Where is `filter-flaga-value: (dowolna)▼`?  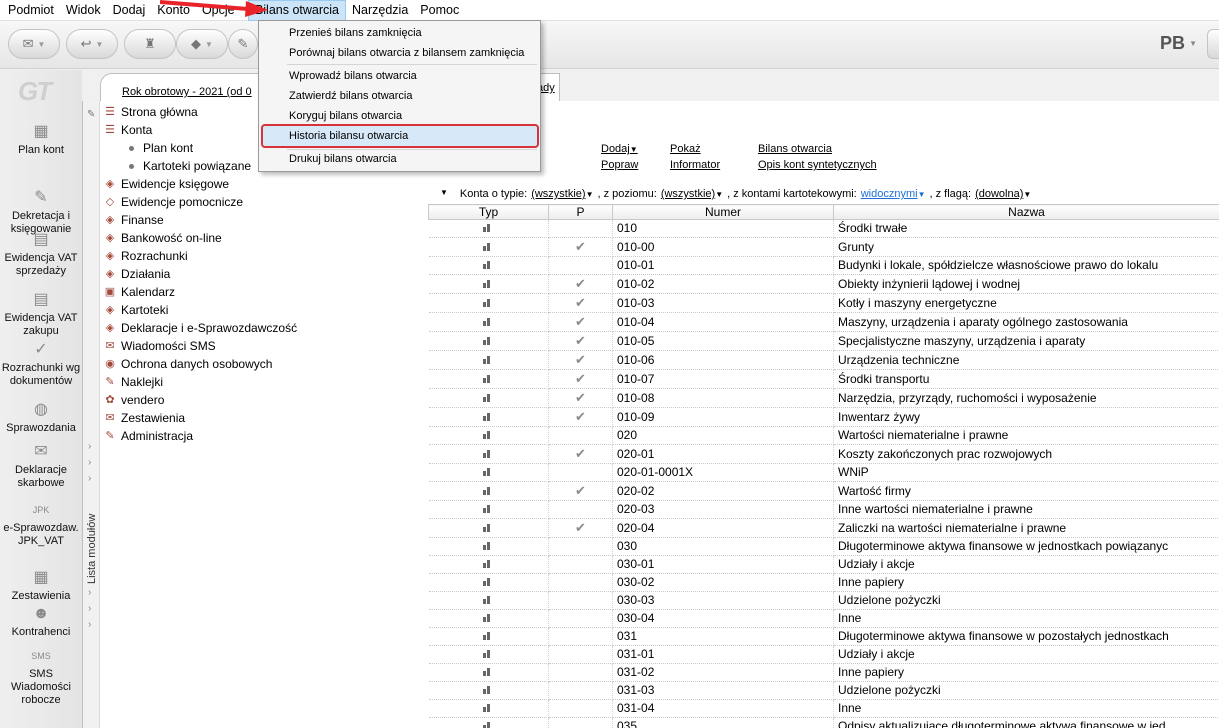 filter-flaga-value: (dowolna)▼ is located at coordinates (1003, 194).